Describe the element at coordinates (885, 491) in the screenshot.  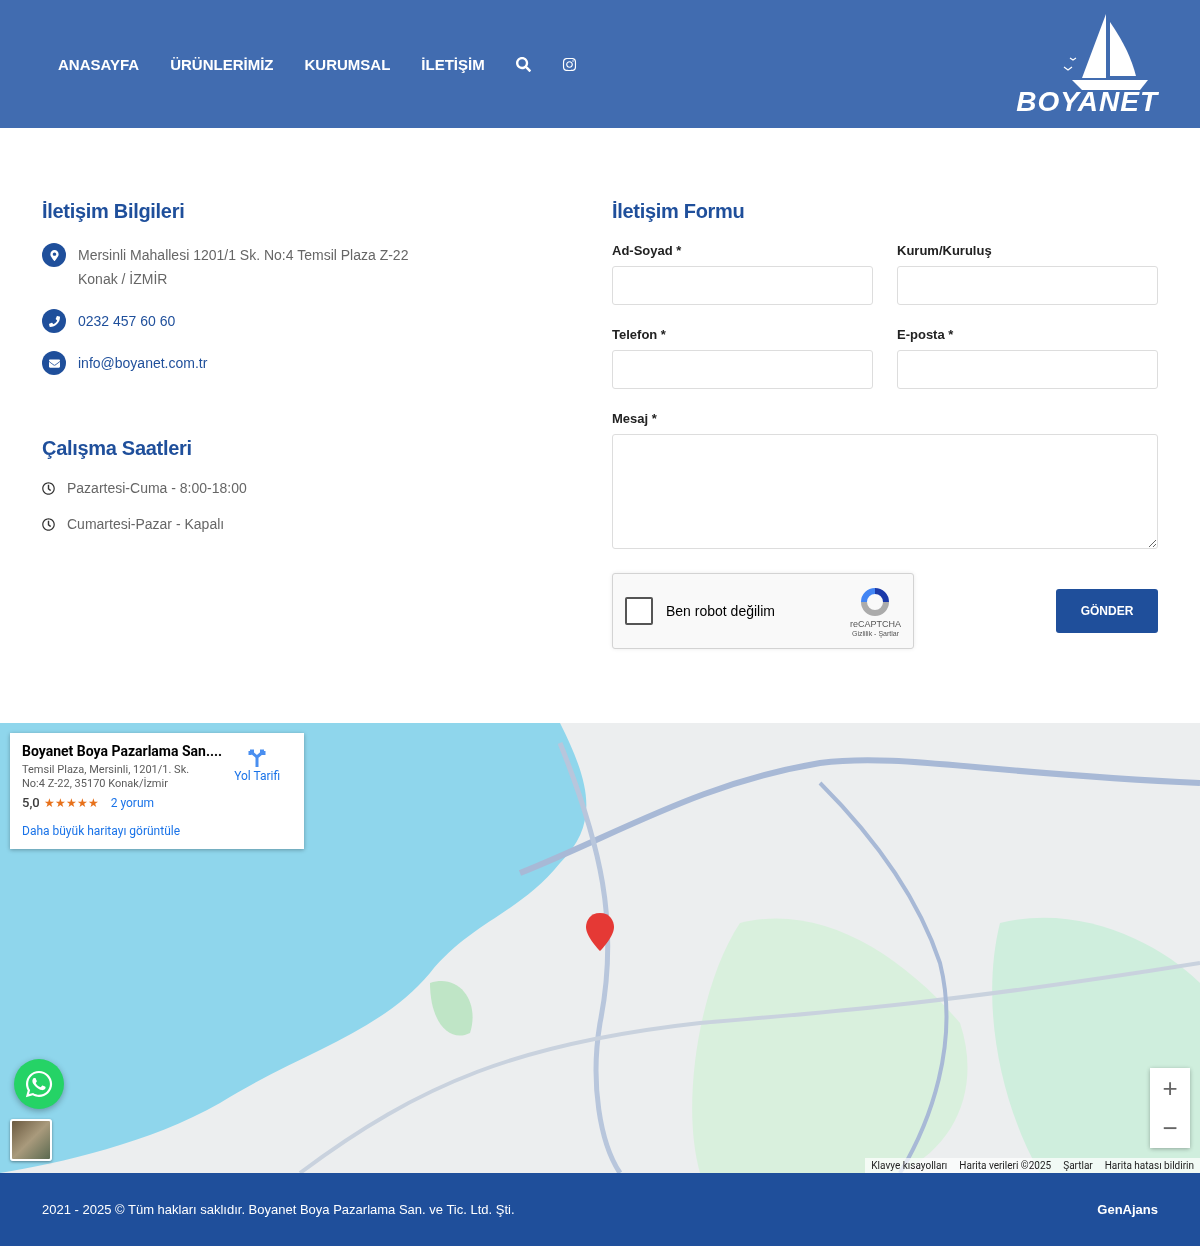
I see `message-field` at that location.